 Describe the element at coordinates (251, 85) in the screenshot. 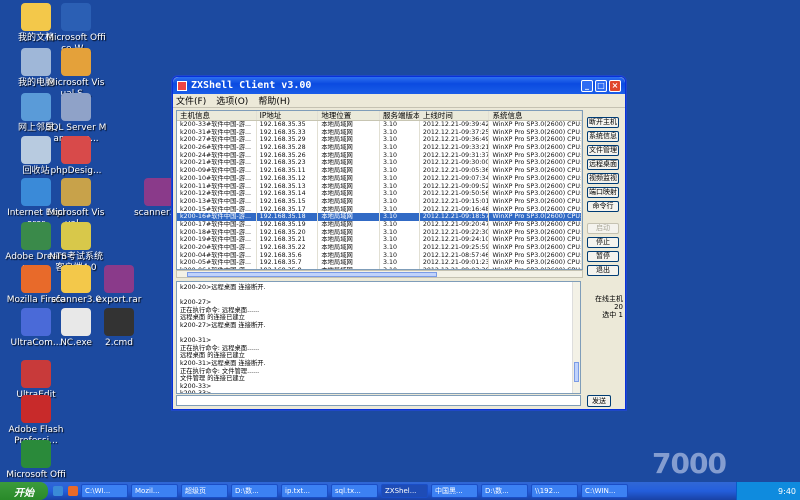

I see `window-title: ZXShell Client v3.00` at that location.